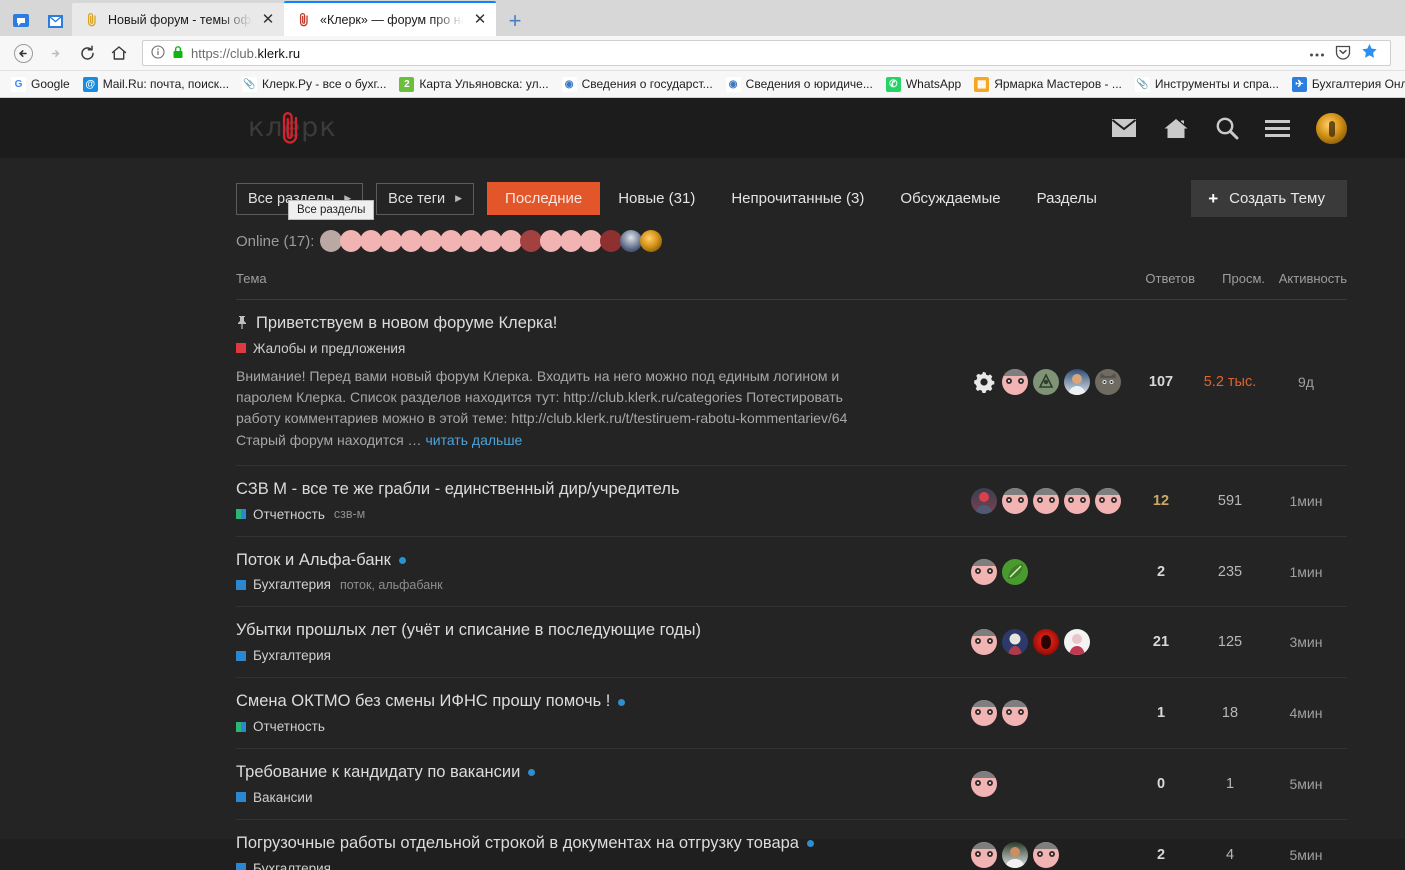 The width and height of the screenshot is (1405, 870). Describe the element at coordinates (40, 84) in the screenshot. I see `bookmark-item: G Google` at that location.